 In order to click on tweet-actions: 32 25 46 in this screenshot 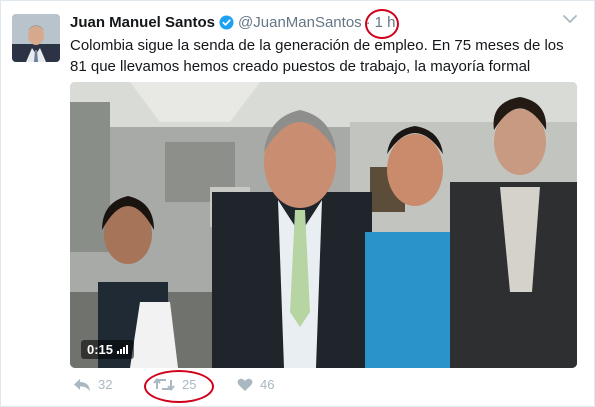, I will do `click(280, 386)`.